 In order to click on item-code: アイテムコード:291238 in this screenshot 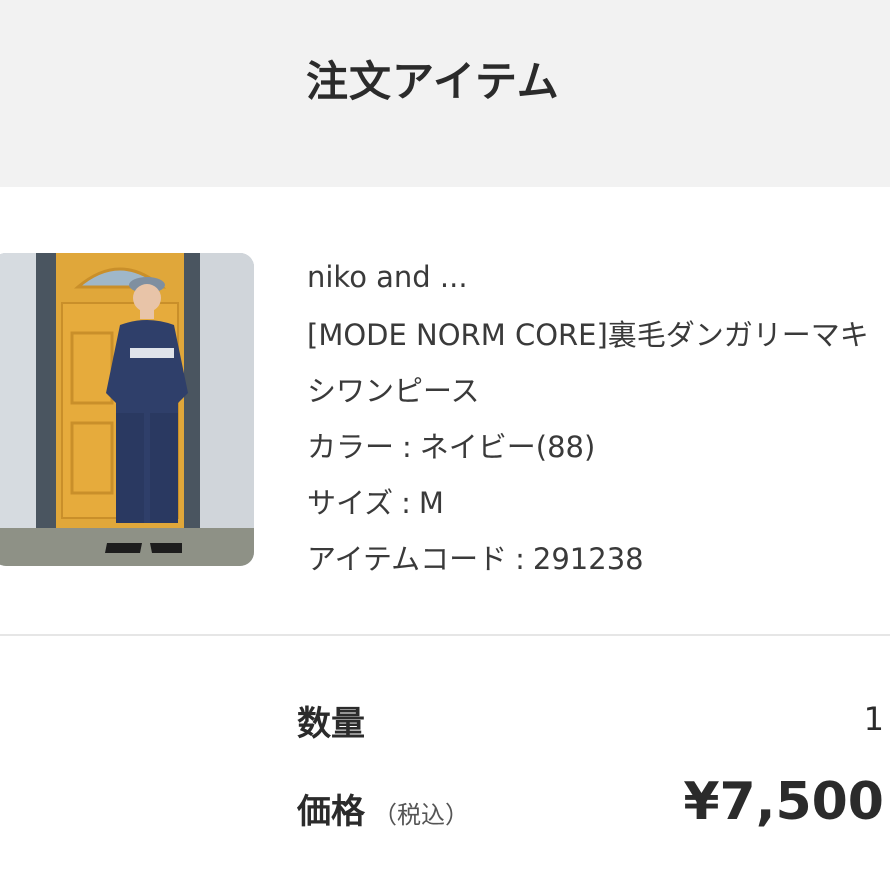, I will do `click(598, 559)`.